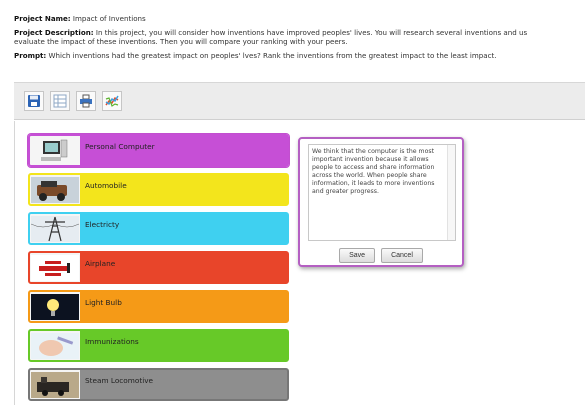 Image resolution: width=585 pixels, height=405 pixels. I want to click on editor-buttons: Save Cancel, so click(381, 255).